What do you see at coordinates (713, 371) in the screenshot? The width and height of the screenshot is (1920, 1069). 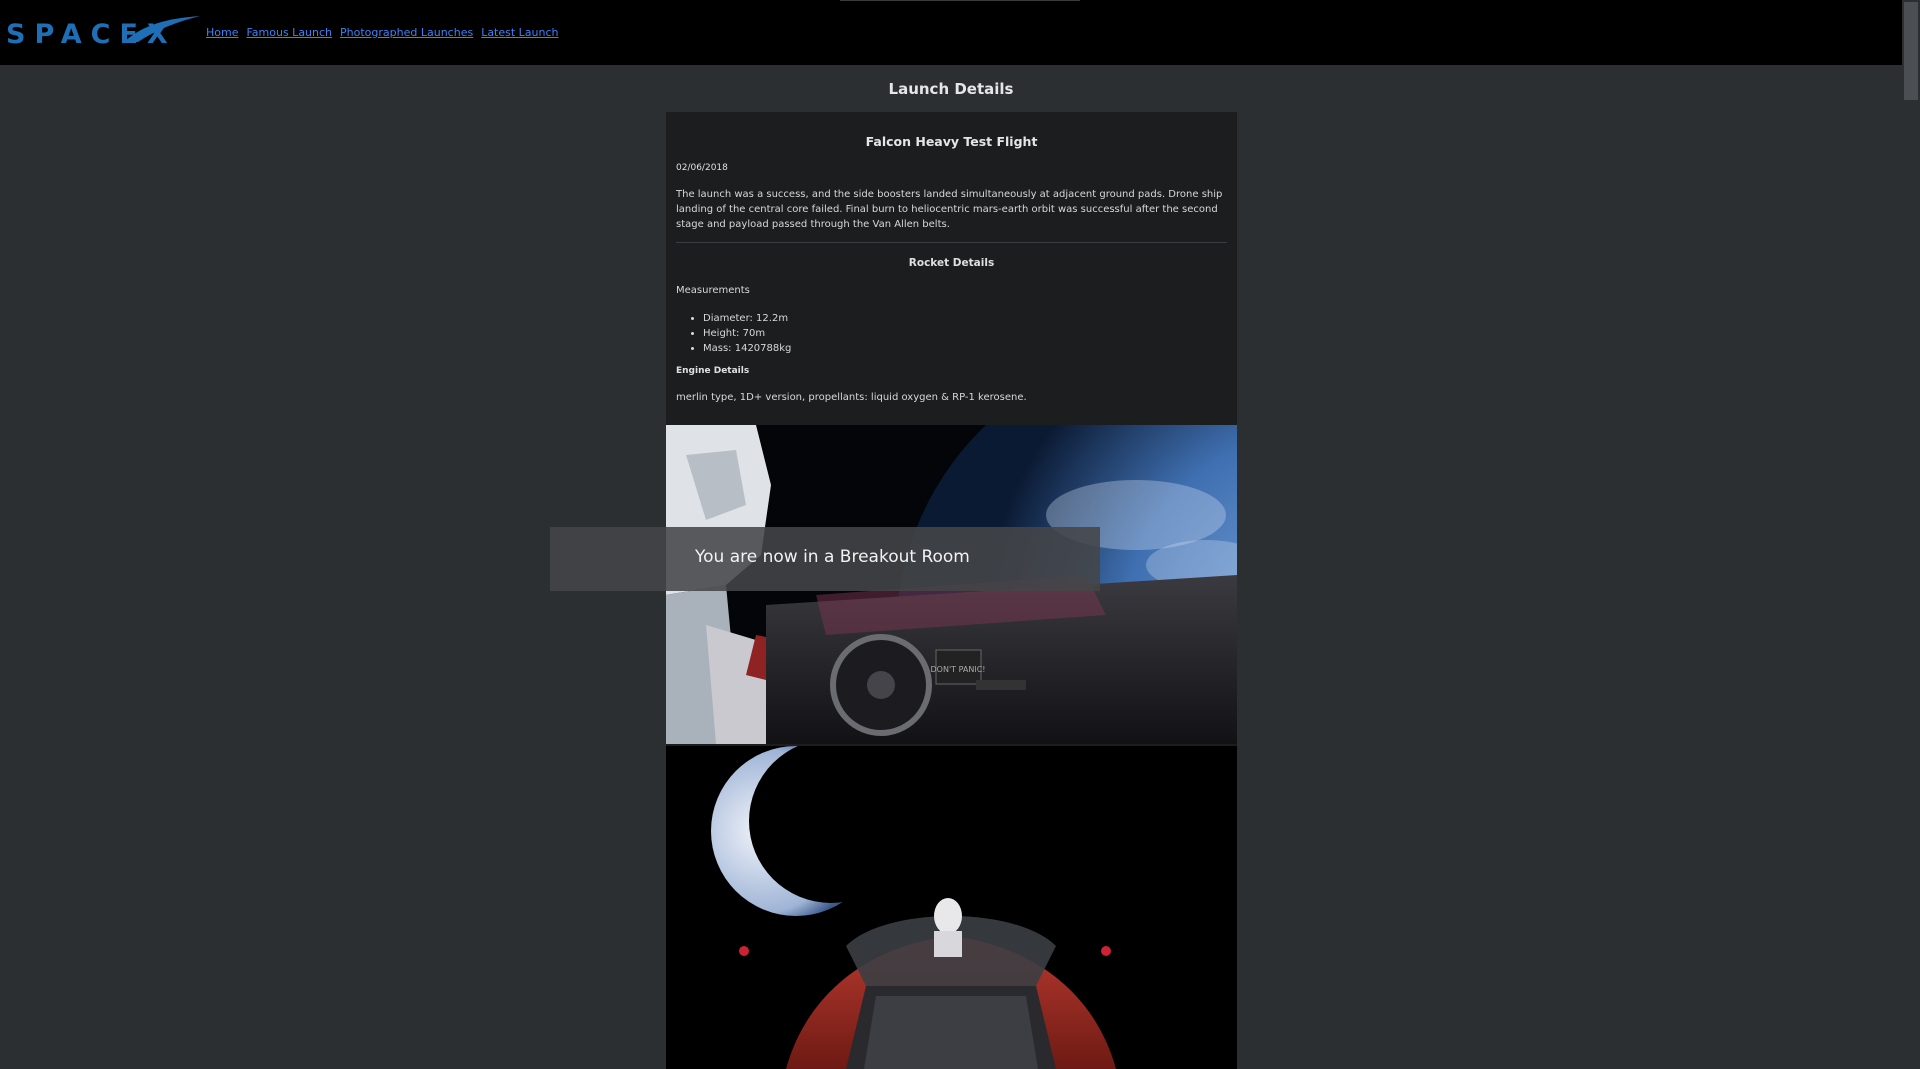 I see `engine-details-heading: Engine Details` at bounding box center [713, 371].